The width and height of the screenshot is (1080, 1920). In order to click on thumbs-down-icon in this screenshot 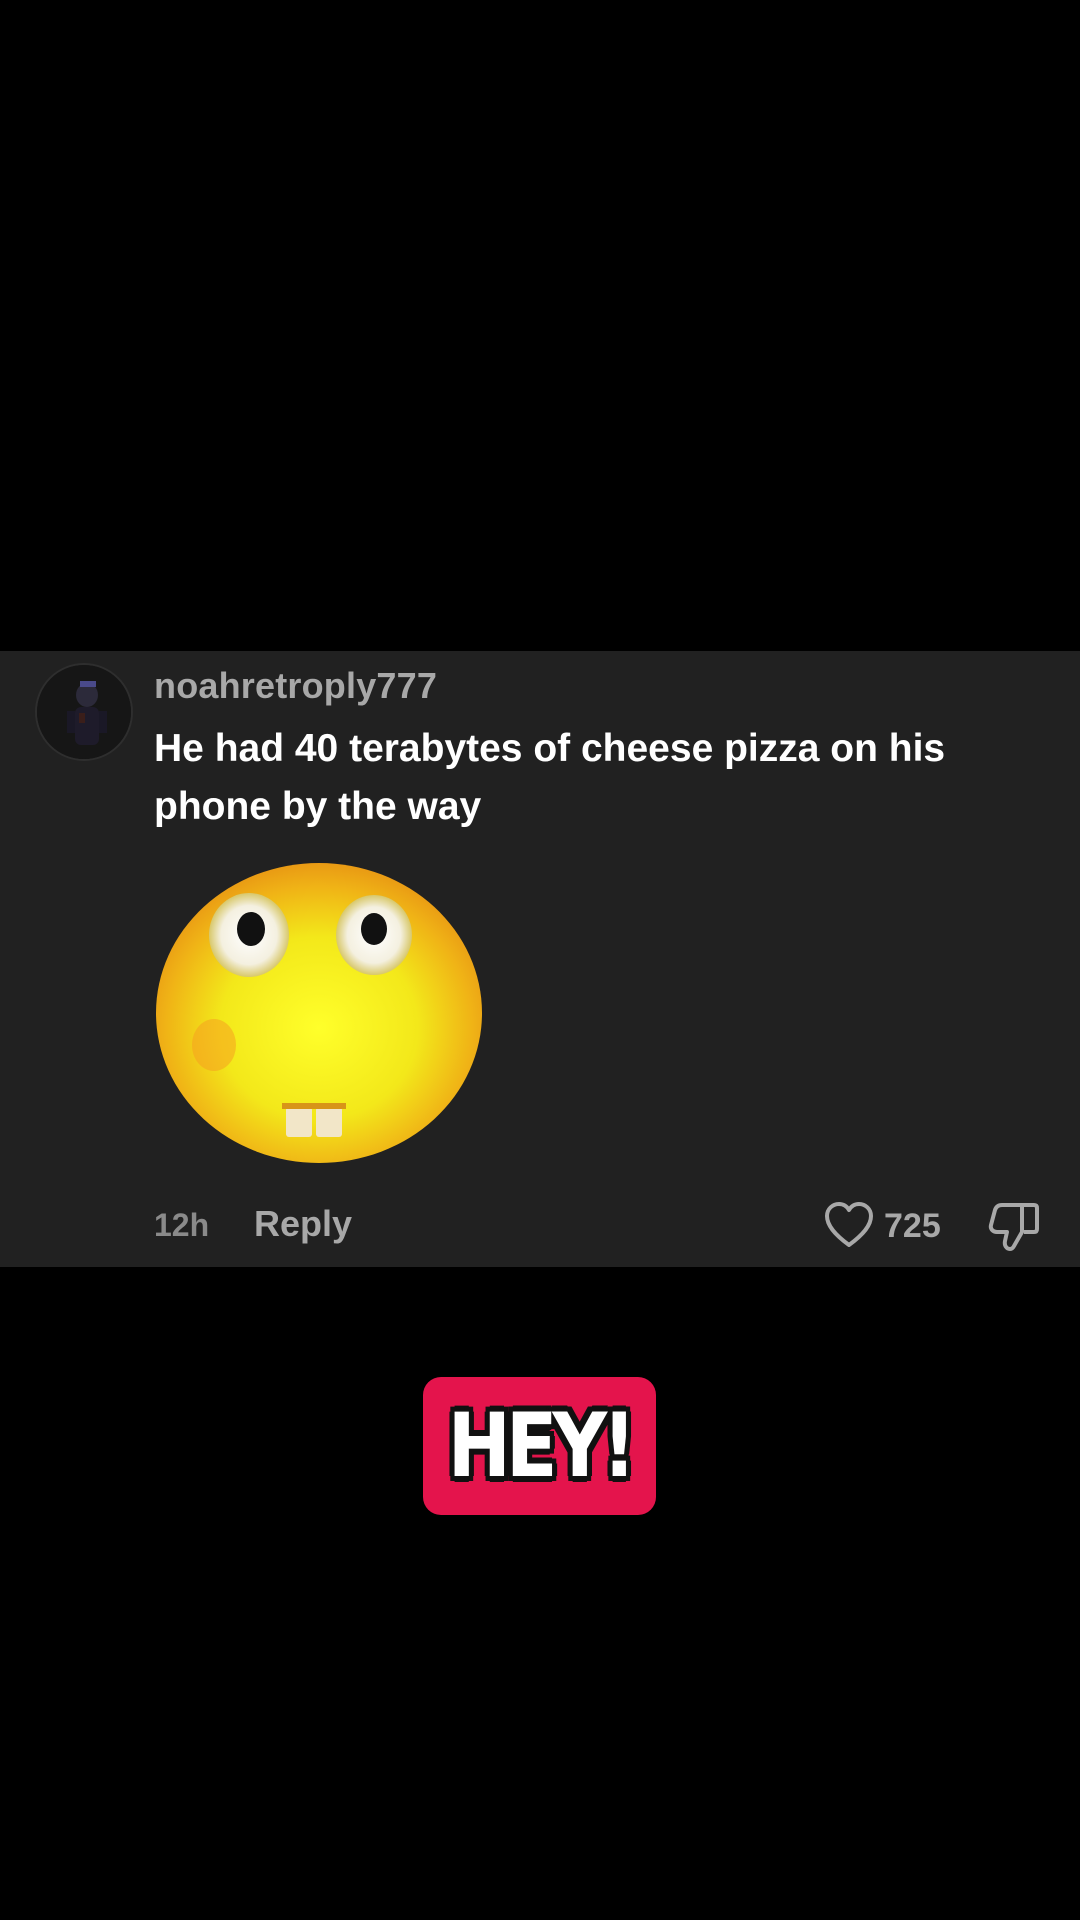, I will do `click(1014, 1226)`.